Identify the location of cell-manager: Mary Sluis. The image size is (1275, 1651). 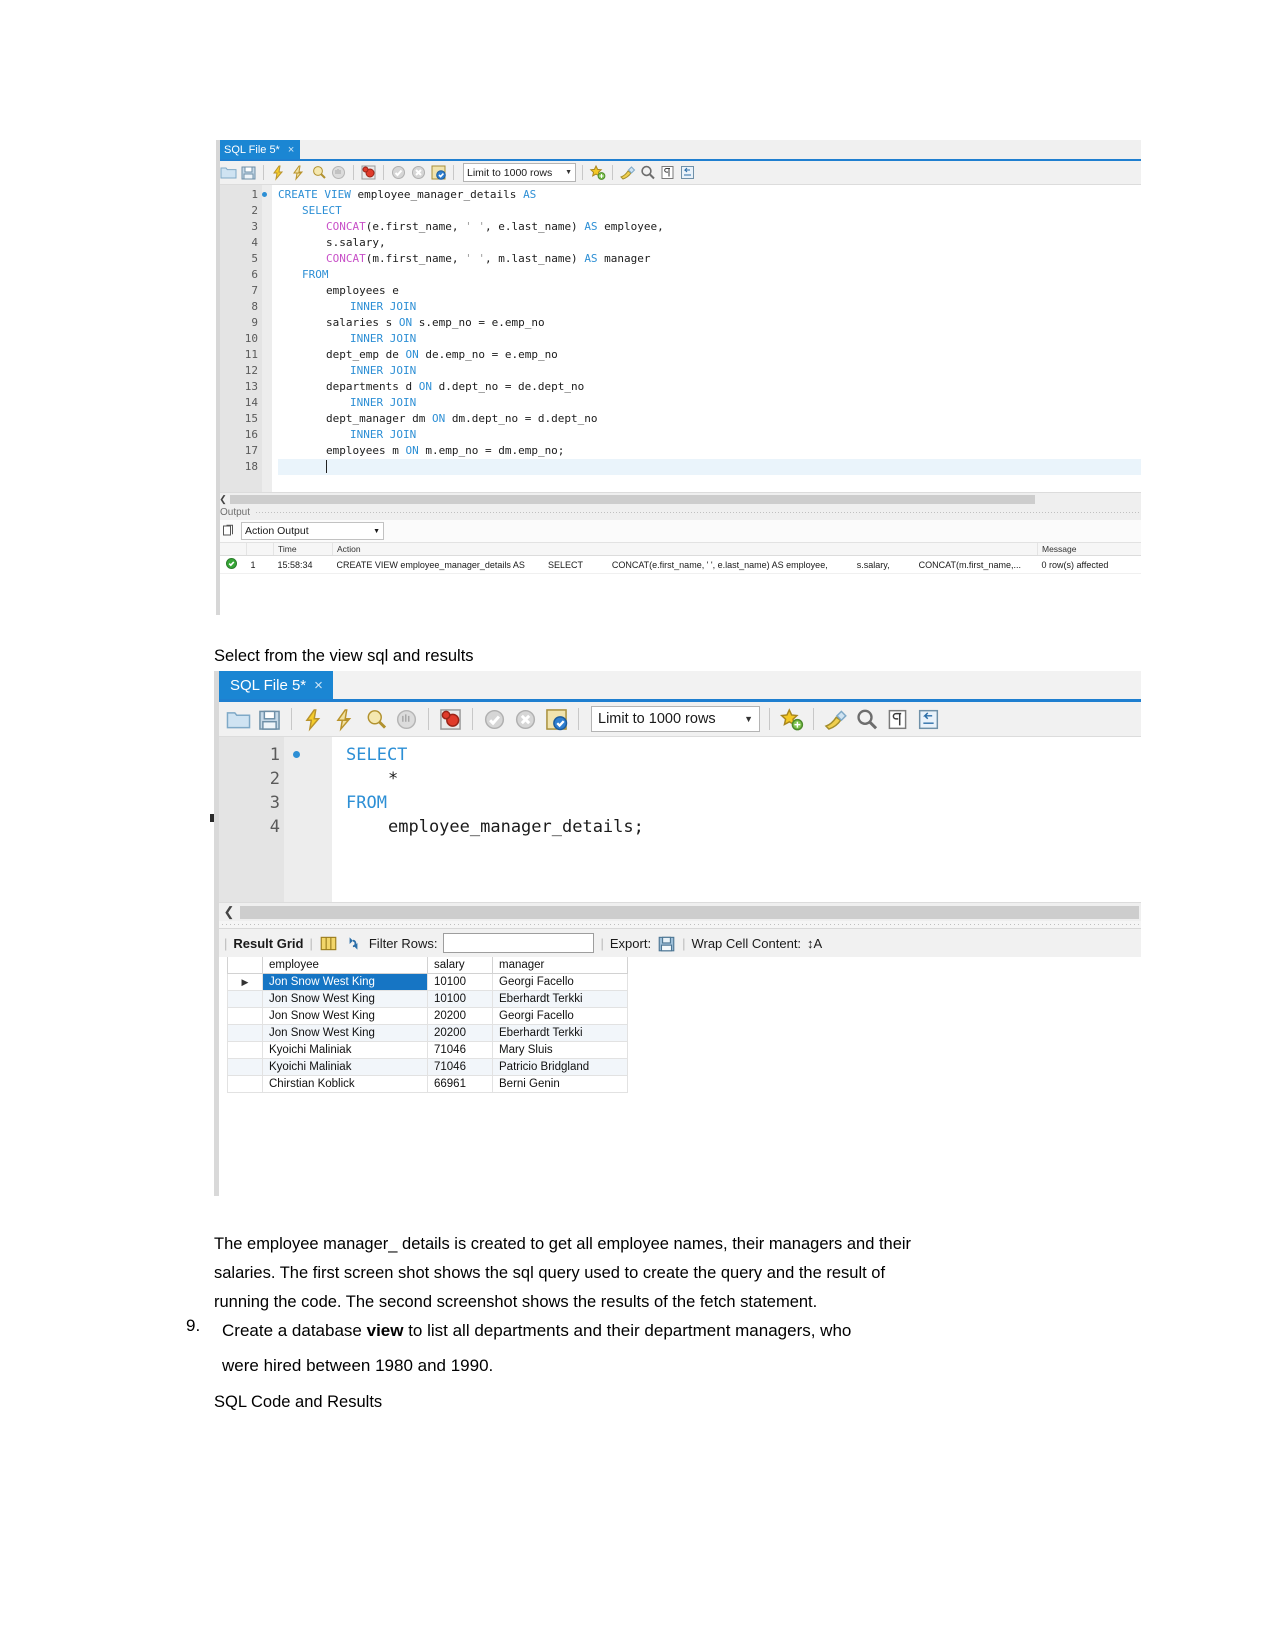
(560, 1050).